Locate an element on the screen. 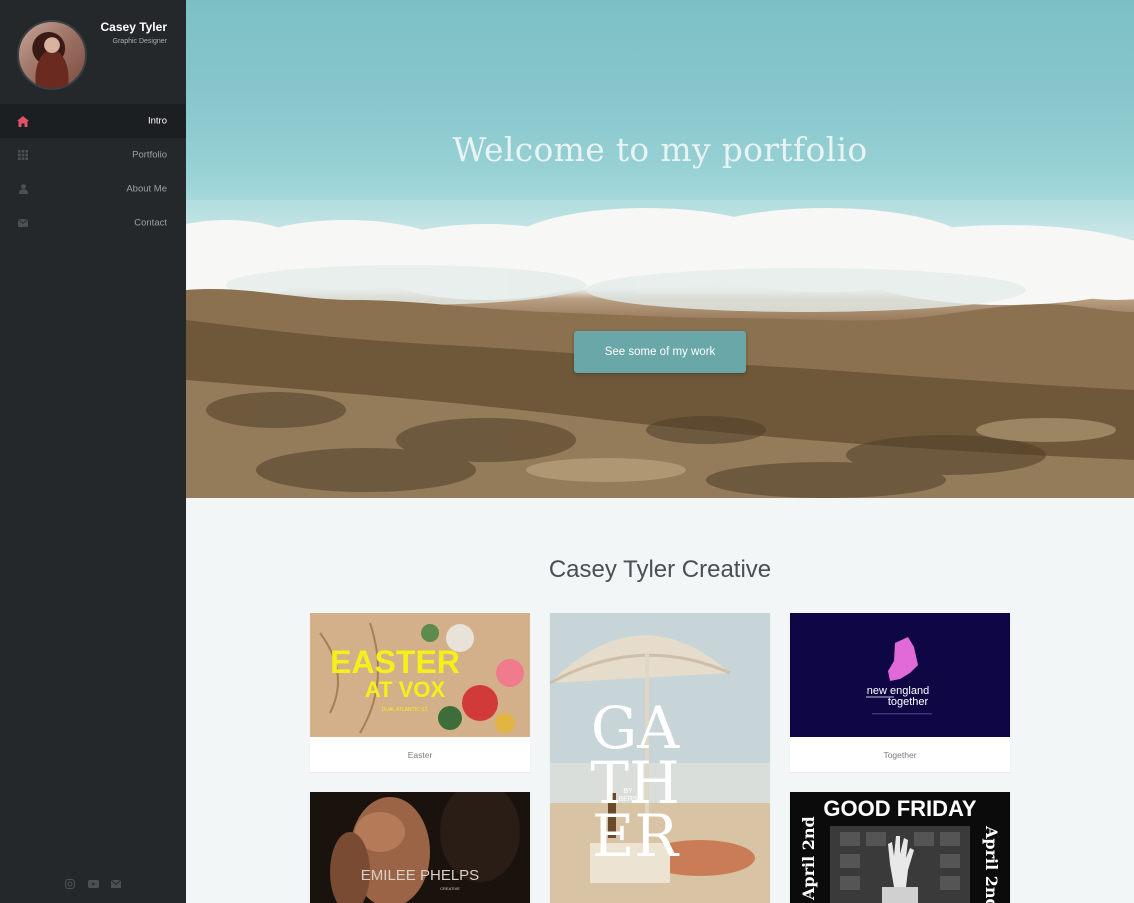 This screenshot has height=903, width=1134. profile: Casey Tyler Graphic Designer is located at coordinates (93, 52).